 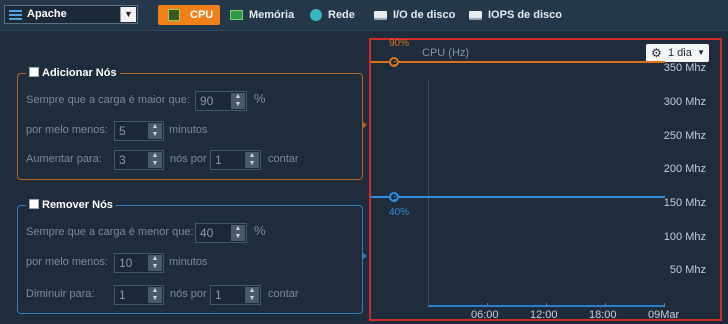 What do you see at coordinates (139, 160) in the screenshot?
I see `add-increase-stepper: 3 ▲ ▼` at bounding box center [139, 160].